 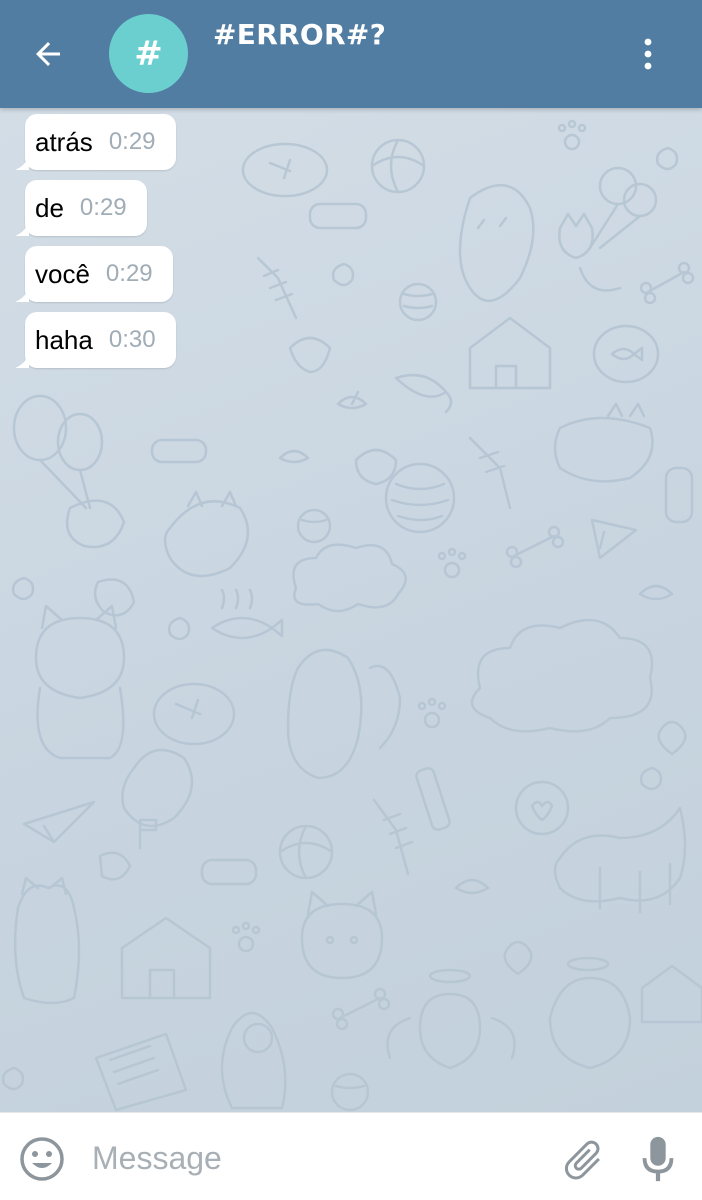 I want to click on microphone-button, so click(x=658, y=1160).